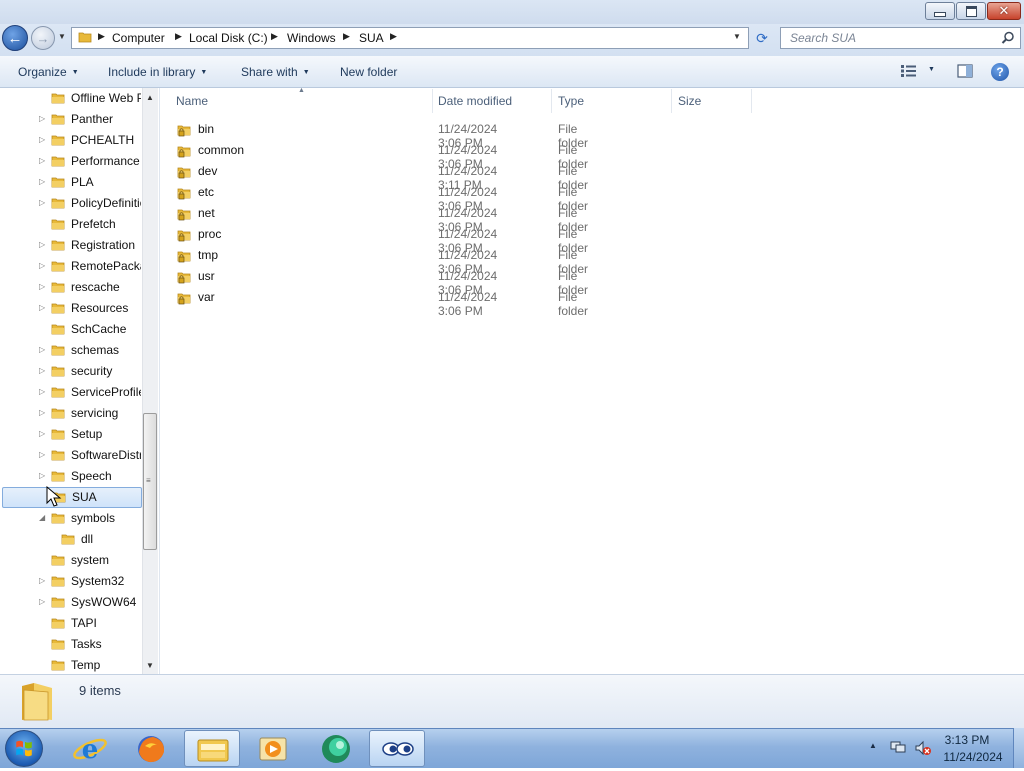 The height and width of the screenshot is (771, 1024). I want to click on show-desktop-button, so click(1018, 748).